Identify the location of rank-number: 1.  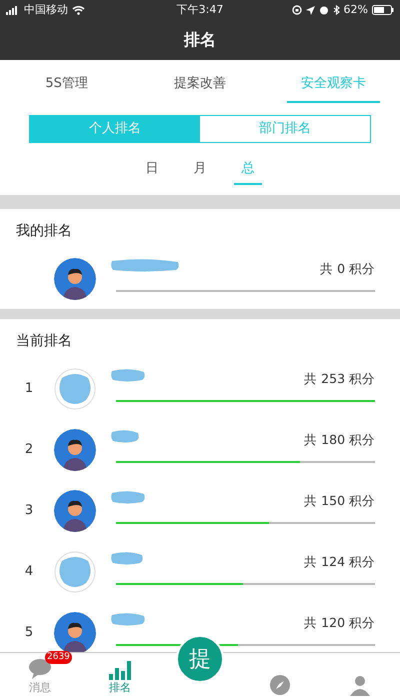
(29, 388).